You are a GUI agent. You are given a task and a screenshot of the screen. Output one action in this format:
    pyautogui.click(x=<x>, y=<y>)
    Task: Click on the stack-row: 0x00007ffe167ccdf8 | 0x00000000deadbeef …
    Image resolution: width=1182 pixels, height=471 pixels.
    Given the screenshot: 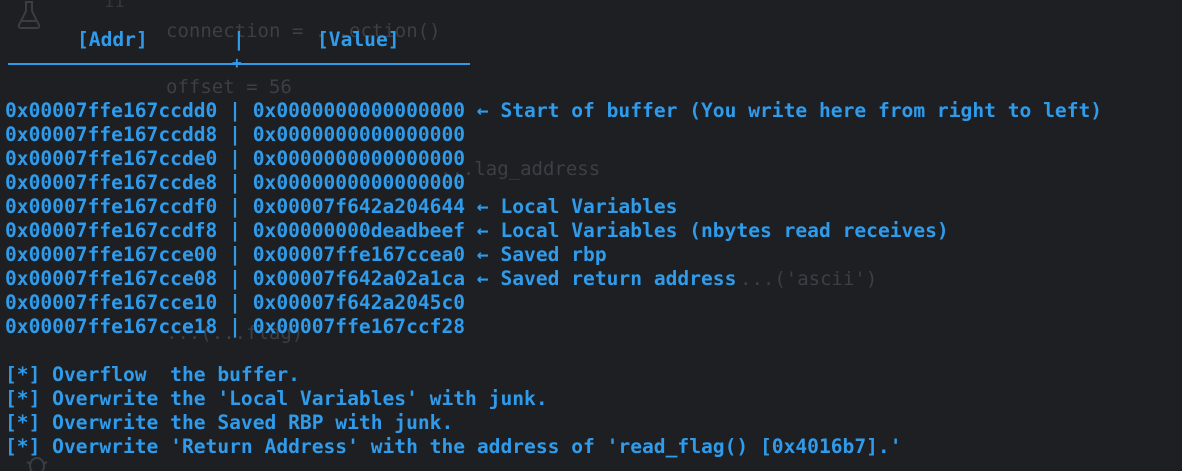 What is the action you would take?
    pyautogui.click(x=477, y=231)
    